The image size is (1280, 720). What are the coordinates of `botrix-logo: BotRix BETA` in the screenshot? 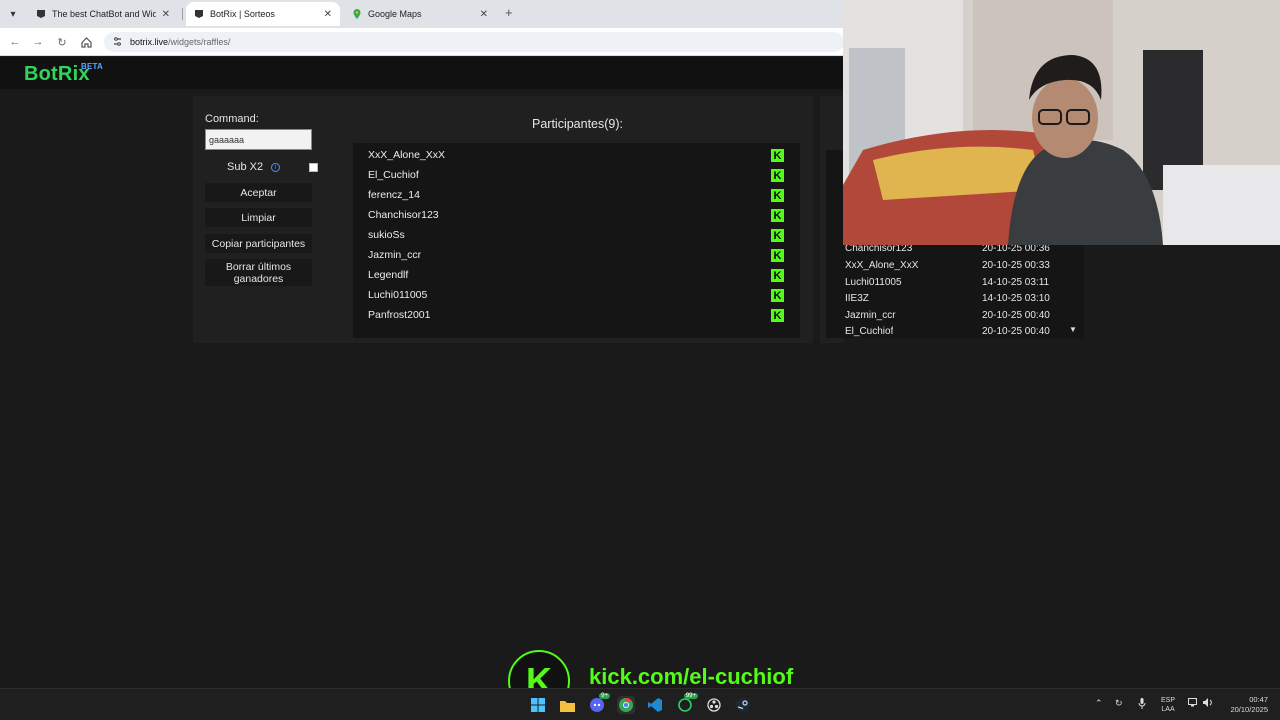 It's located at (63, 74).